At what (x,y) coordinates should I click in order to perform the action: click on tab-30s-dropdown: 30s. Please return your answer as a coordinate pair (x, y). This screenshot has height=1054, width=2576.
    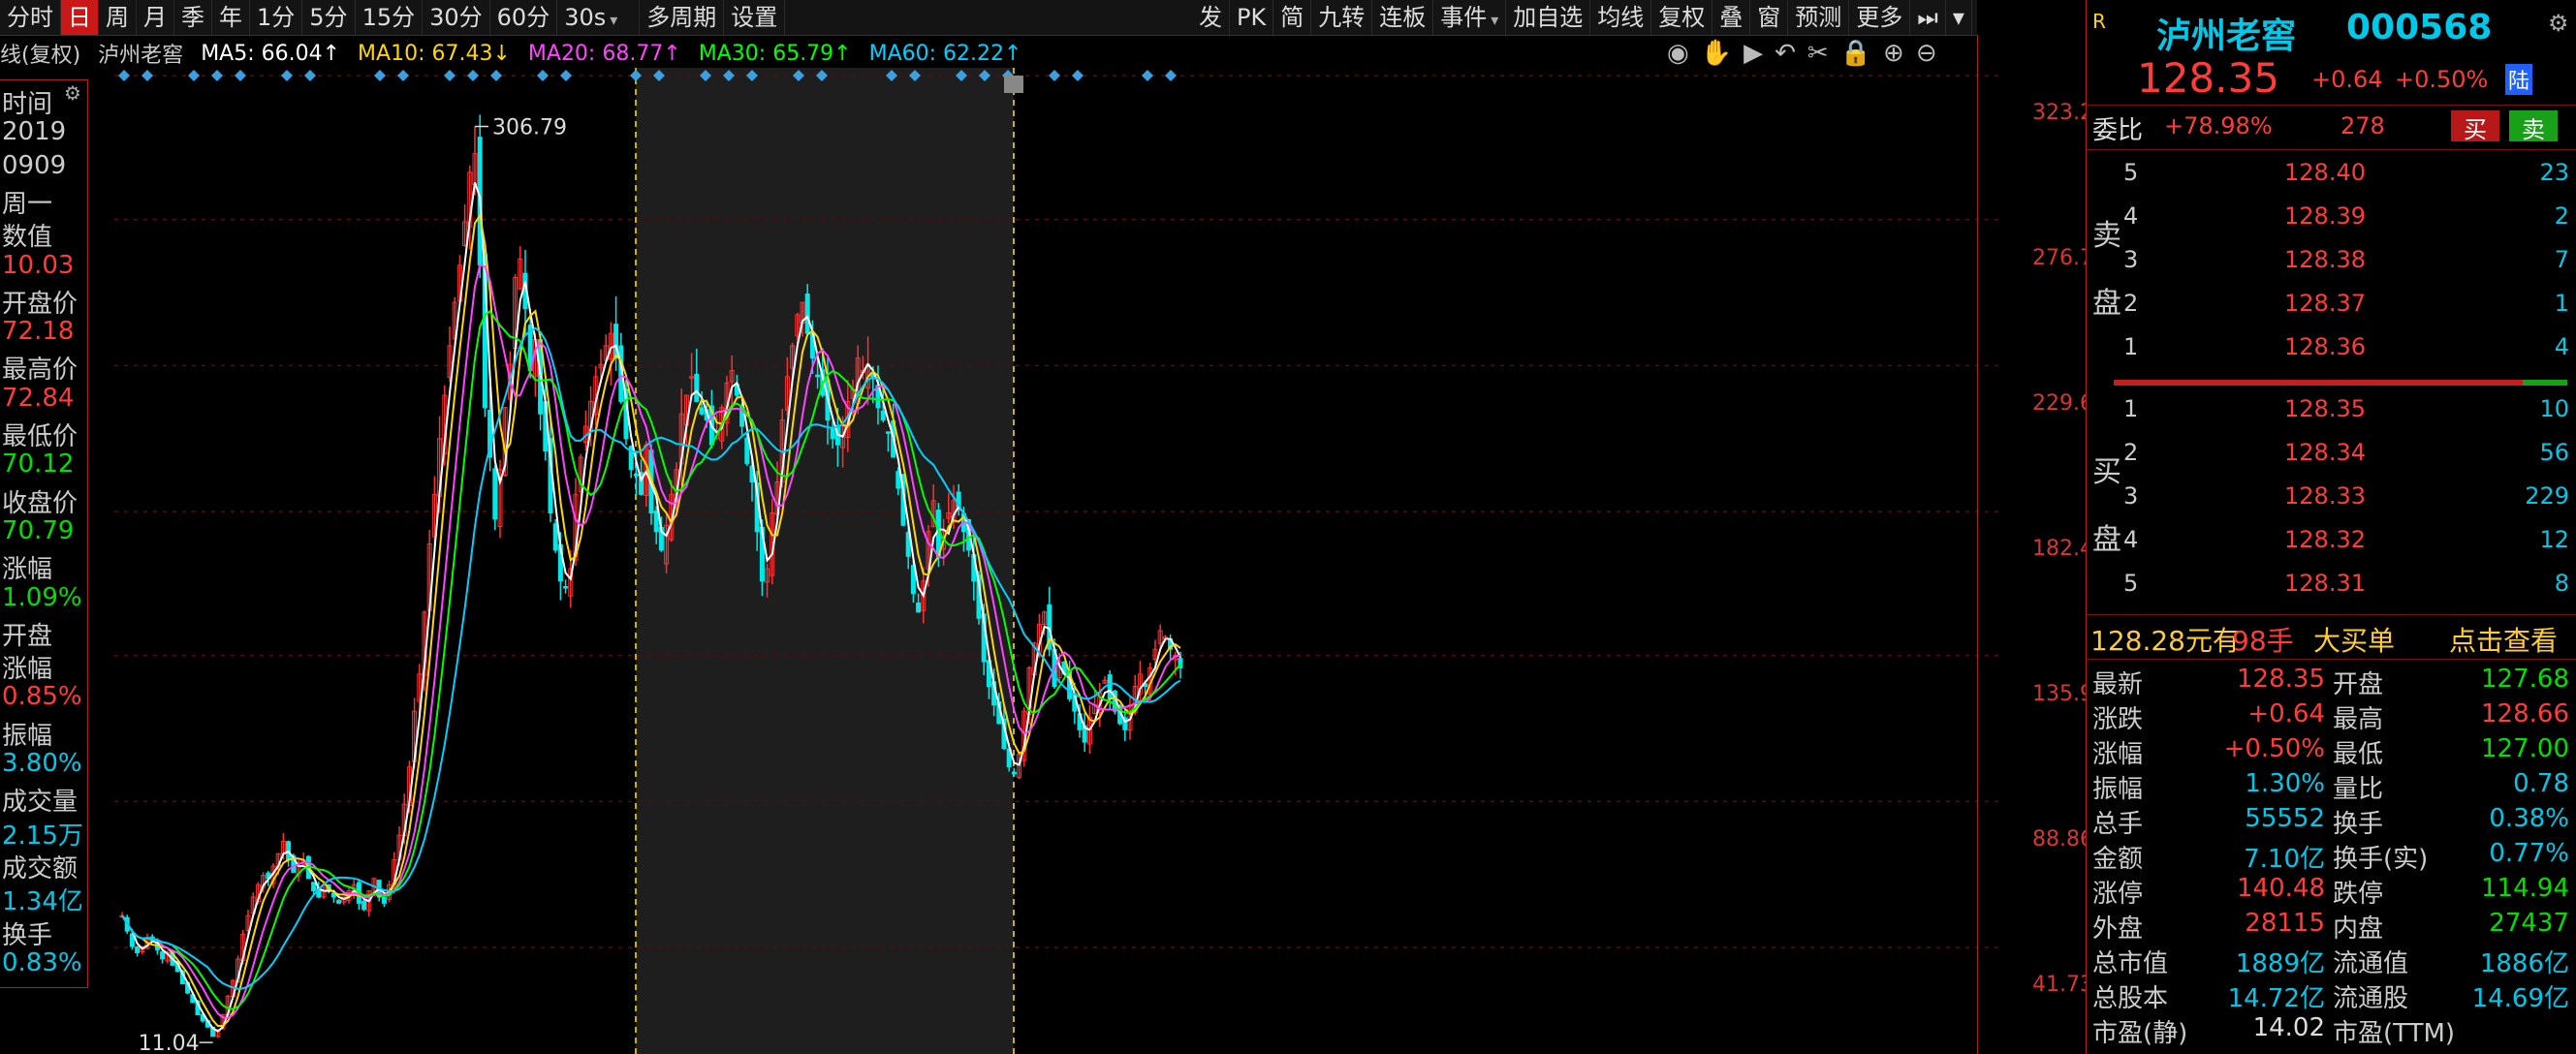
    Looking at the image, I should click on (599, 17).